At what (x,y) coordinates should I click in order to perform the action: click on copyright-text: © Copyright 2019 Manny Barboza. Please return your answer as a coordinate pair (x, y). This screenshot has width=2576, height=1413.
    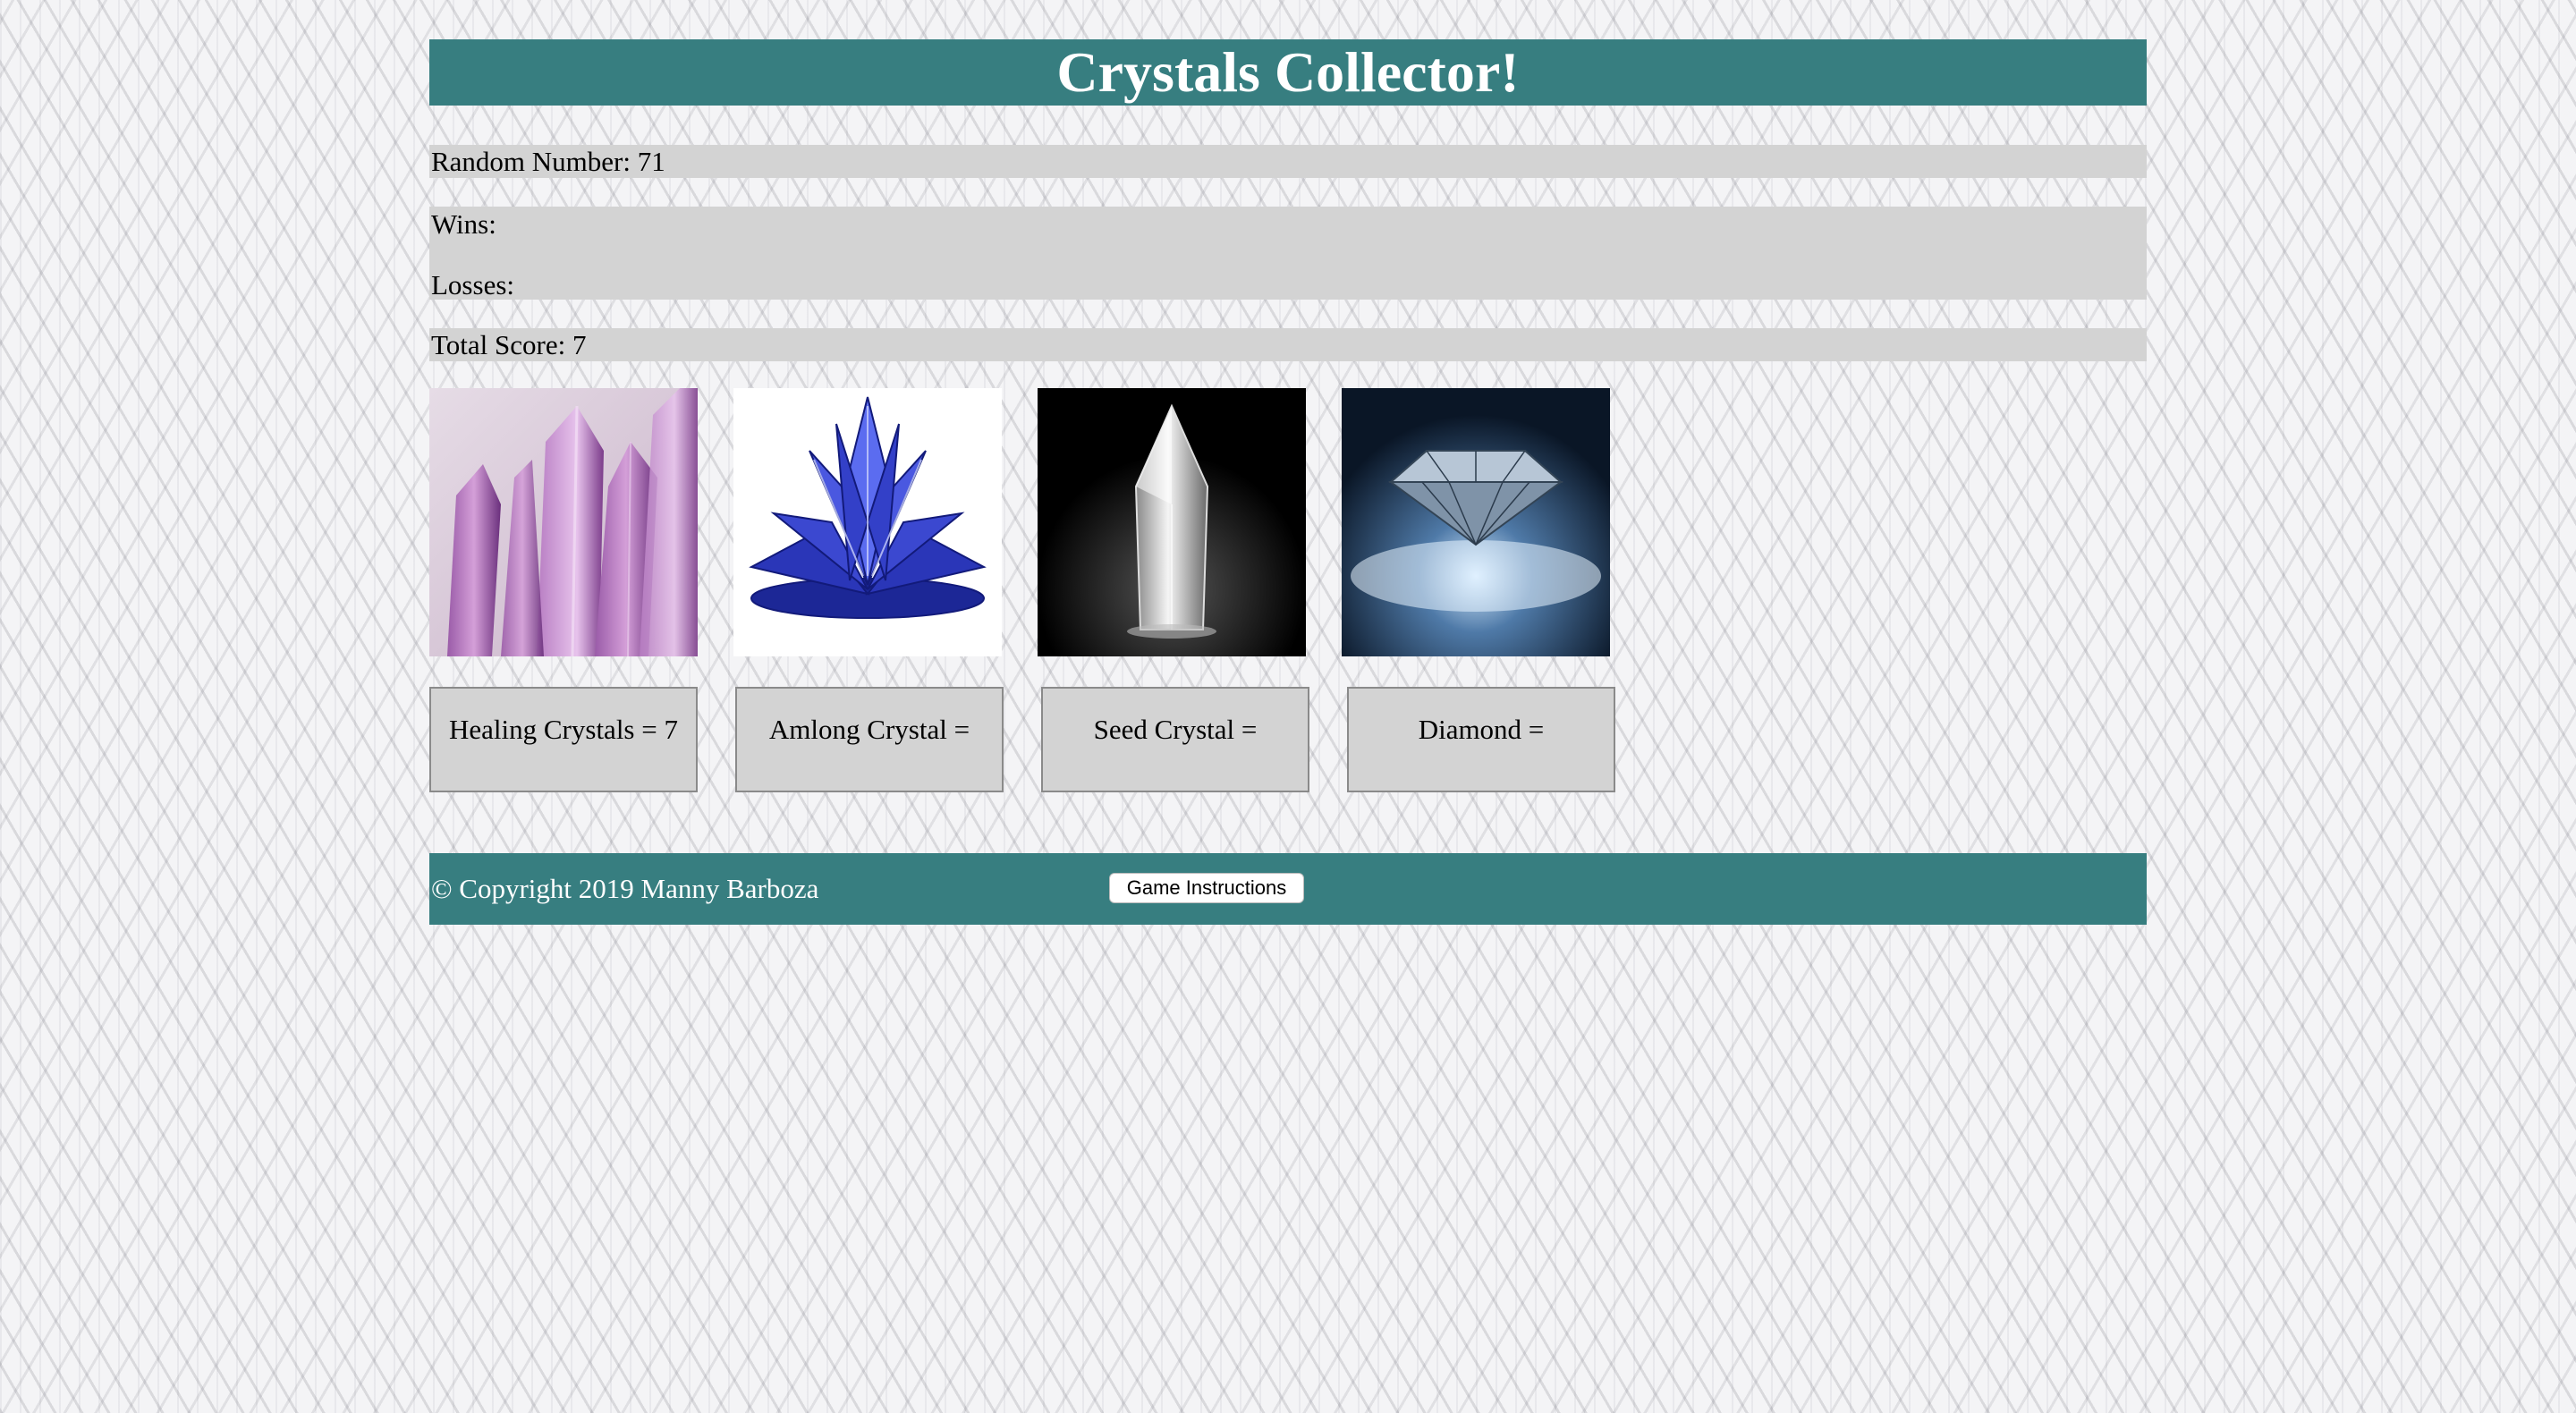
    Looking at the image, I should click on (625, 888).